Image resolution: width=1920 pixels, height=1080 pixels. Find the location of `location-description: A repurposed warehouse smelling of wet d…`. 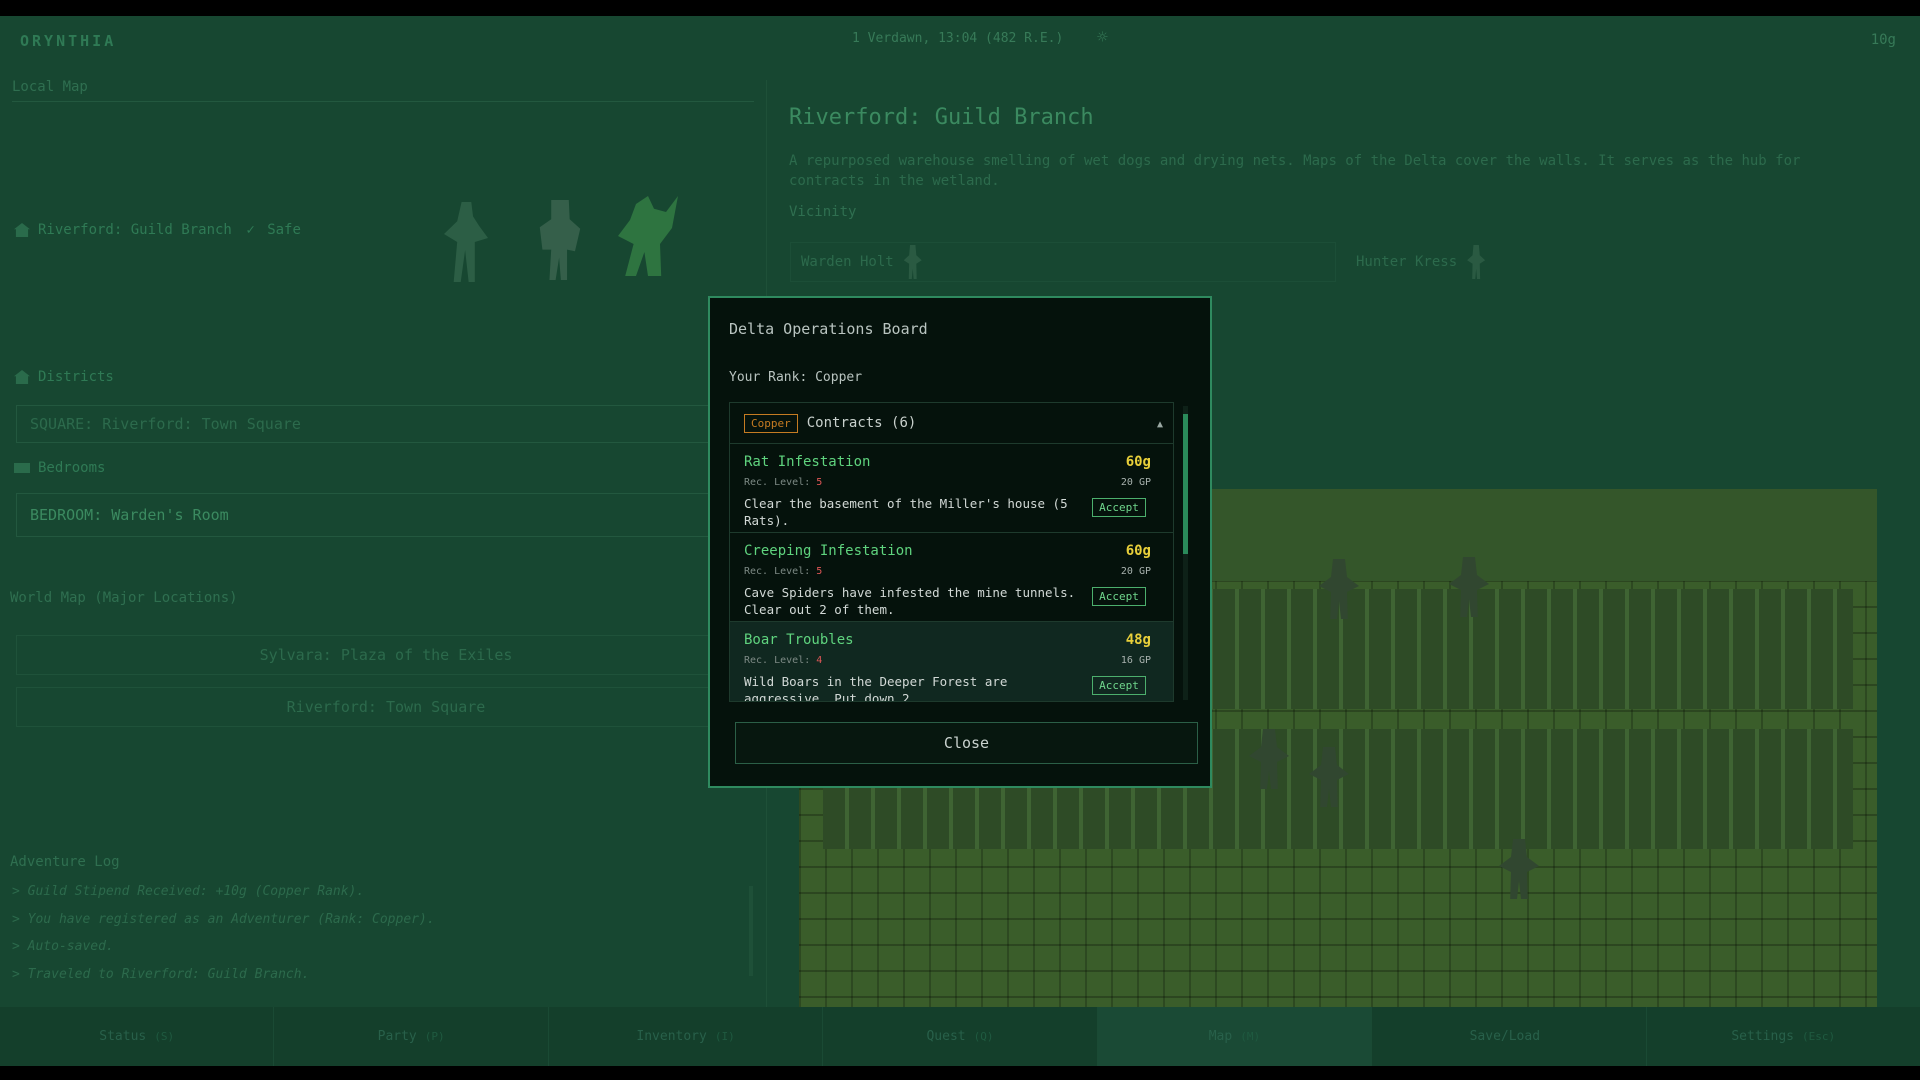

location-description: A repurposed warehouse smelling of wet d… is located at coordinates (1295, 171).